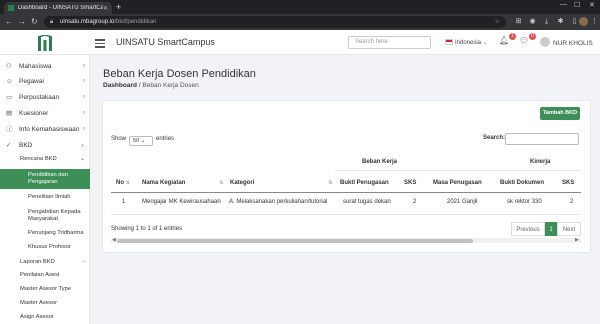  I want to click on page-length-select: 50 ⌄, so click(141, 141).